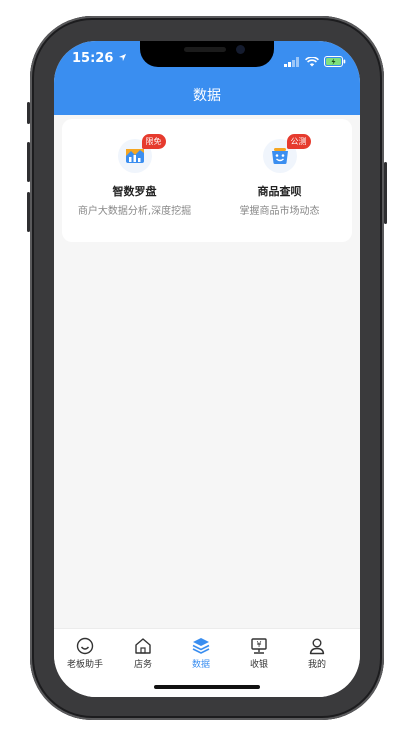  What do you see at coordinates (143, 646) in the screenshot?
I see `home-icon` at bounding box center [143, 646].